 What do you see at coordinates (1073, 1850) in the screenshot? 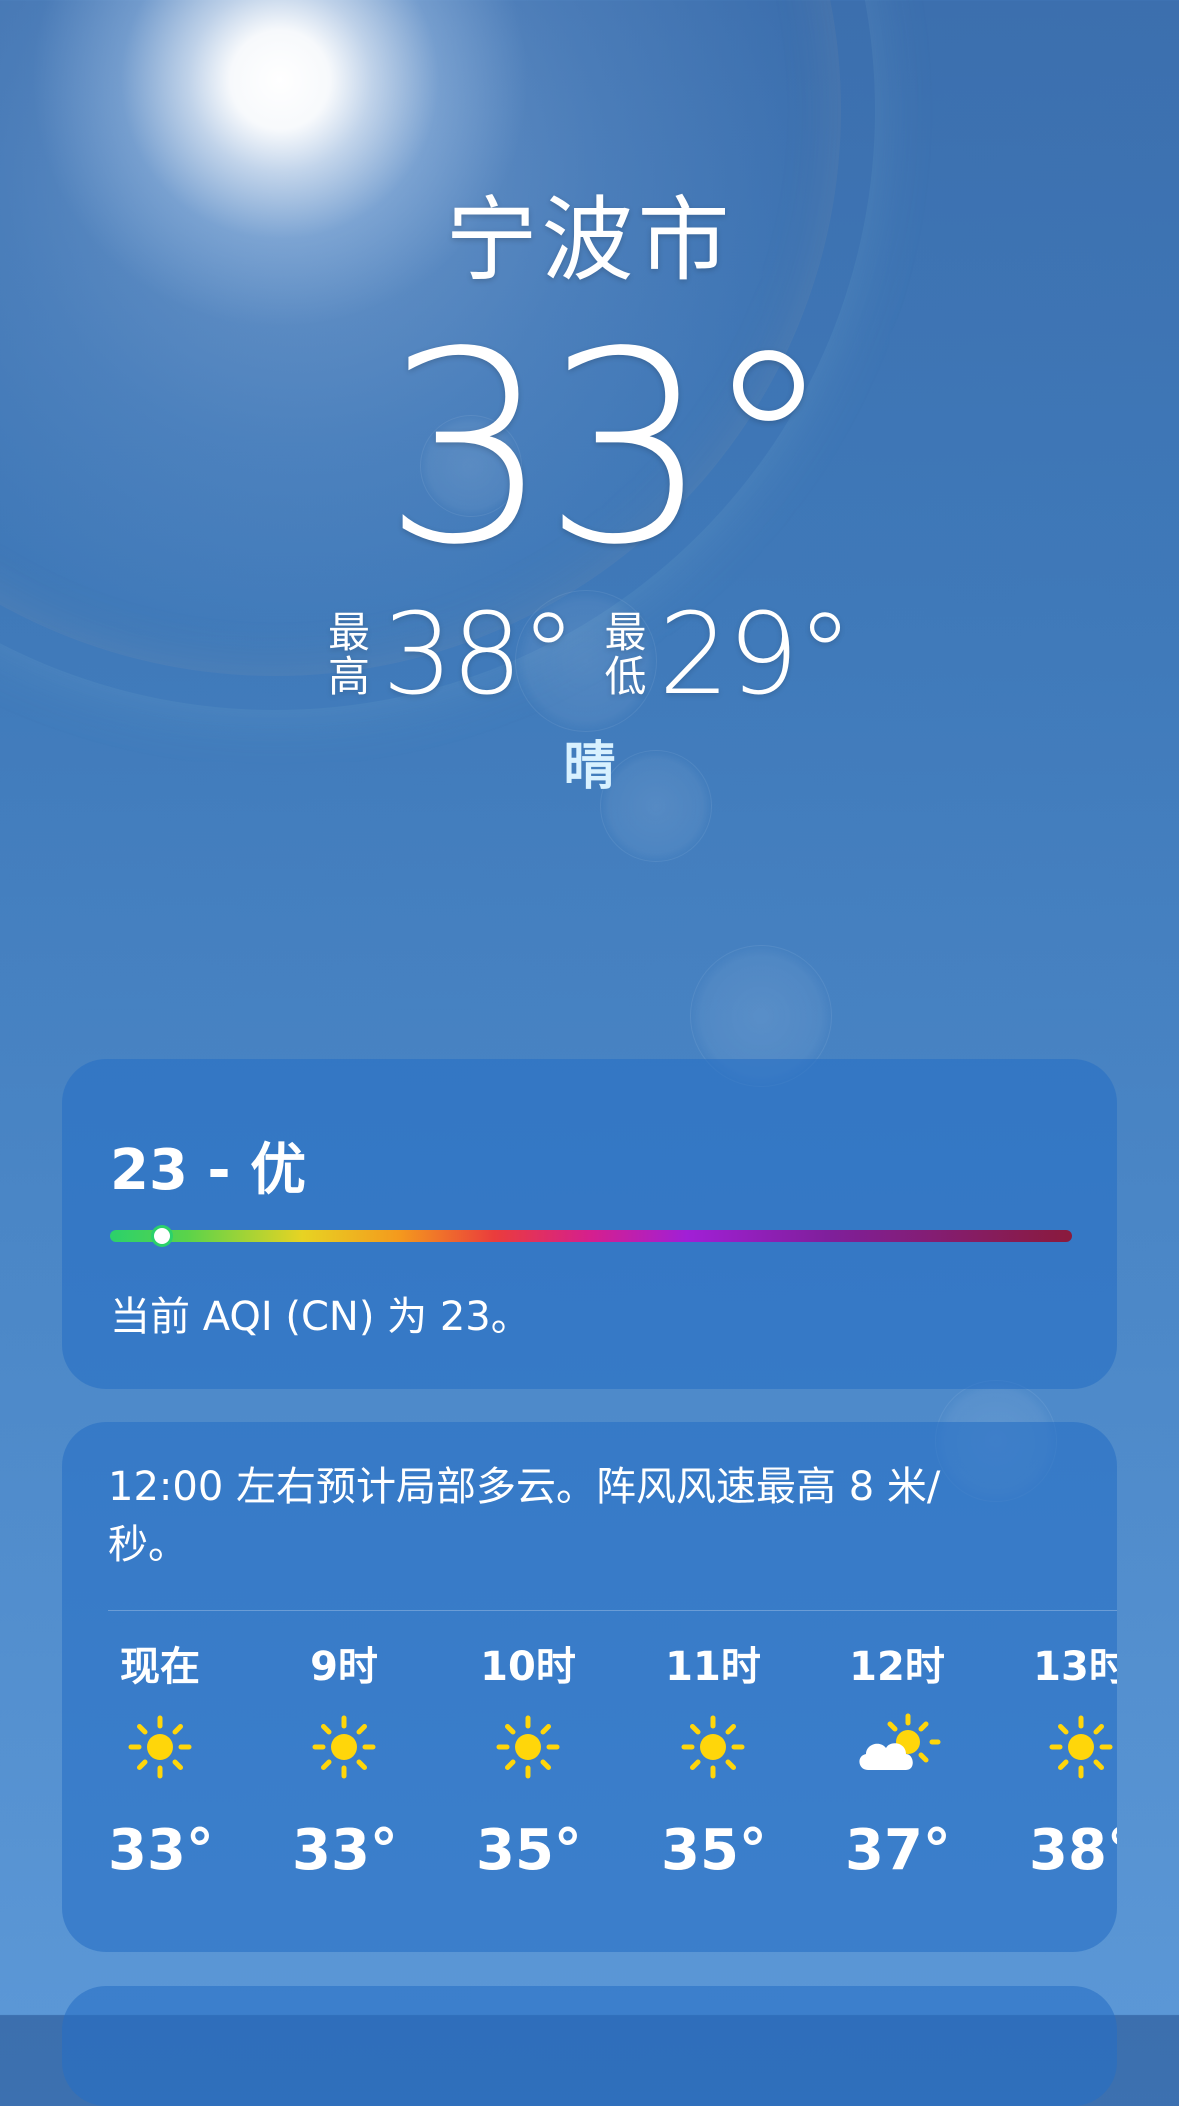
I see `hour-temperature: 38°` at bounding box center [1073, 1850].